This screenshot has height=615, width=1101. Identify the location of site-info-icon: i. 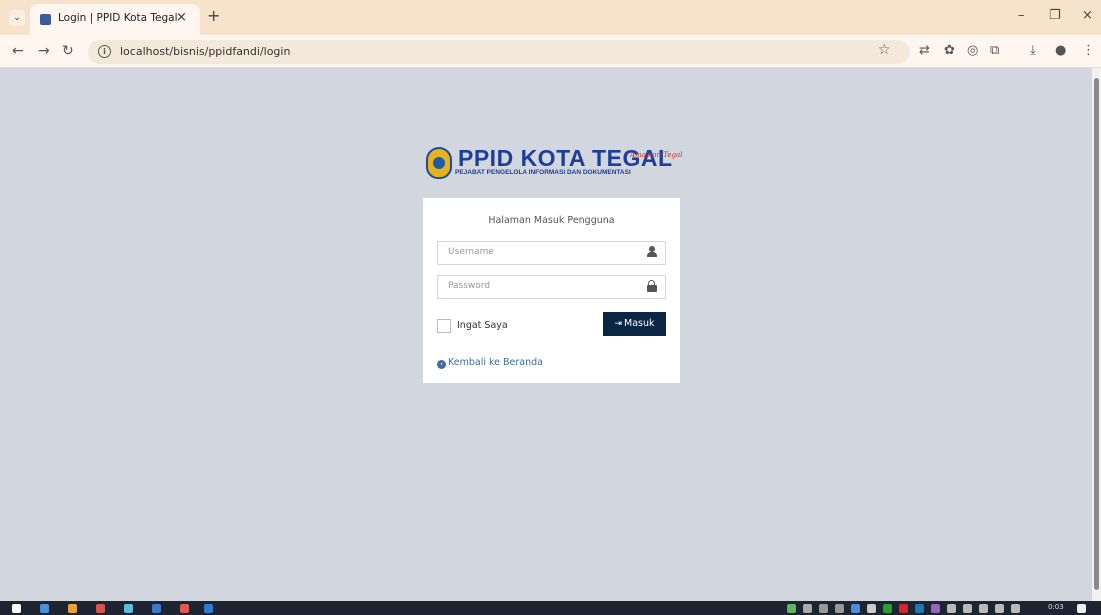
(104, 51).